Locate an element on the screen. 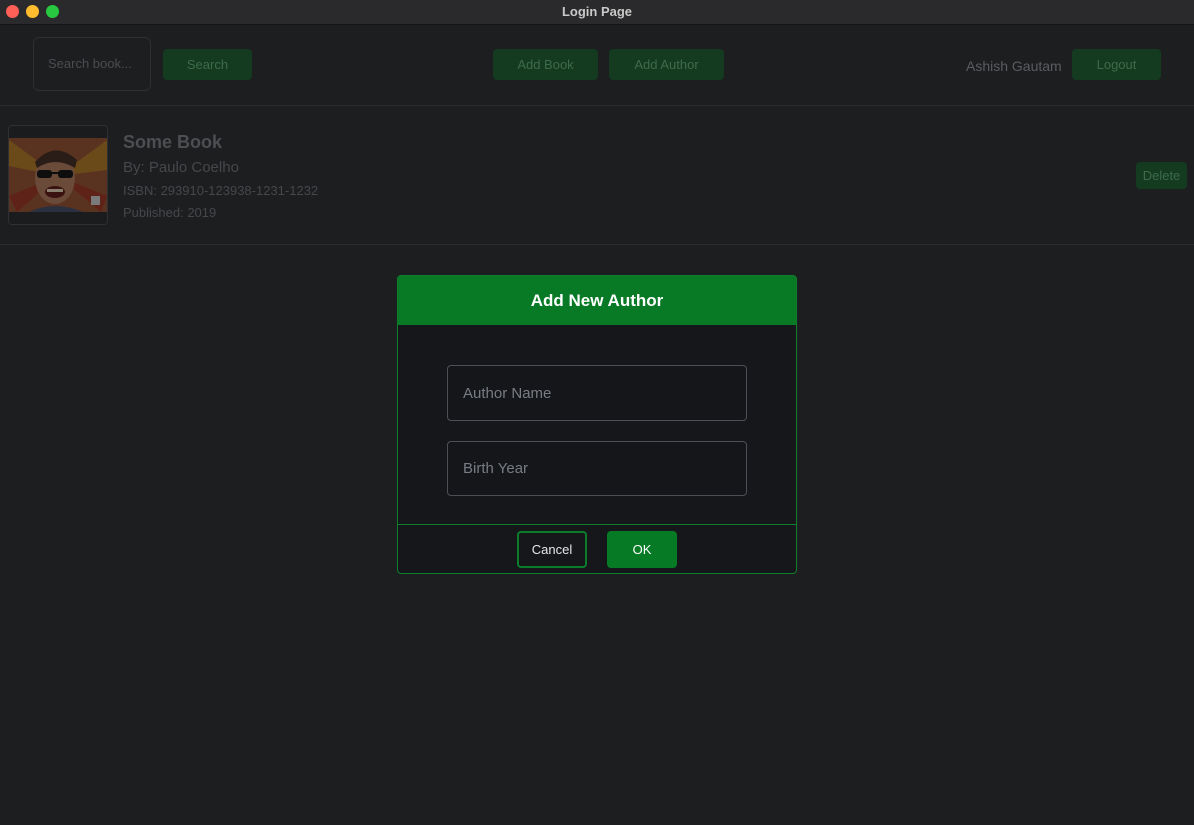  dialog-footer: Cancel OK is located at coordinates (597, 548).